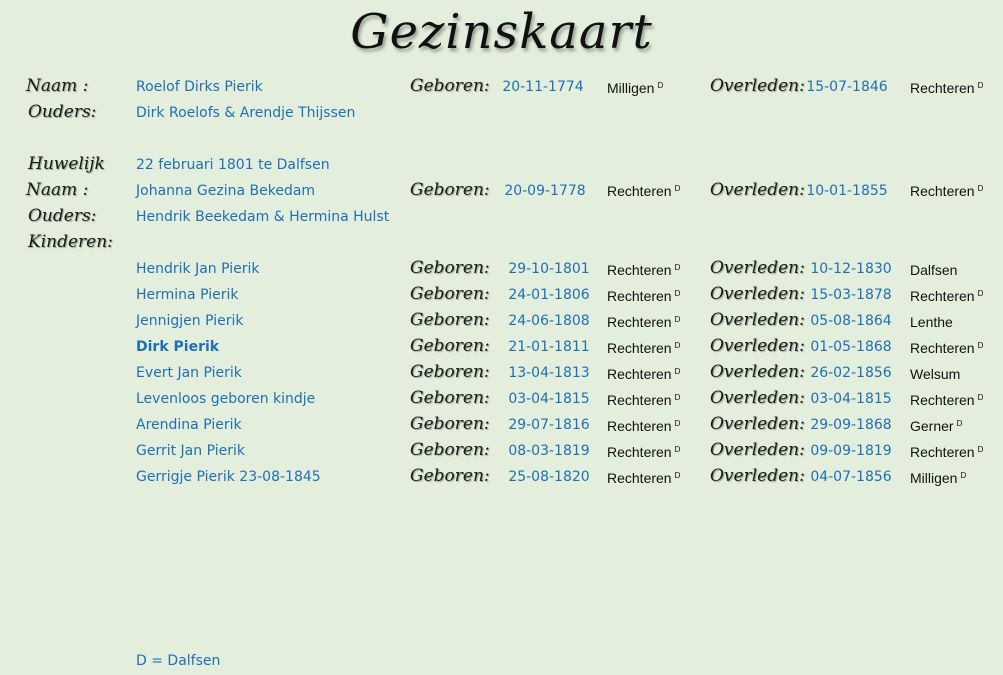 The width and height of the screenshot is (1003, 675). Describe the element at coordinates (187, 295) in the screenshot. I see `child-name: Hermina Pierik` at that location.